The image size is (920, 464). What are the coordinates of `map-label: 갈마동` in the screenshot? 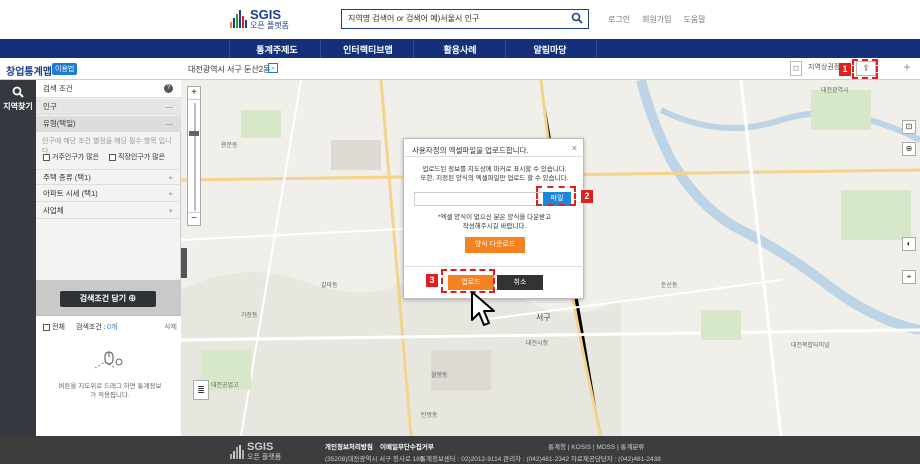 It's located at (329, 286).